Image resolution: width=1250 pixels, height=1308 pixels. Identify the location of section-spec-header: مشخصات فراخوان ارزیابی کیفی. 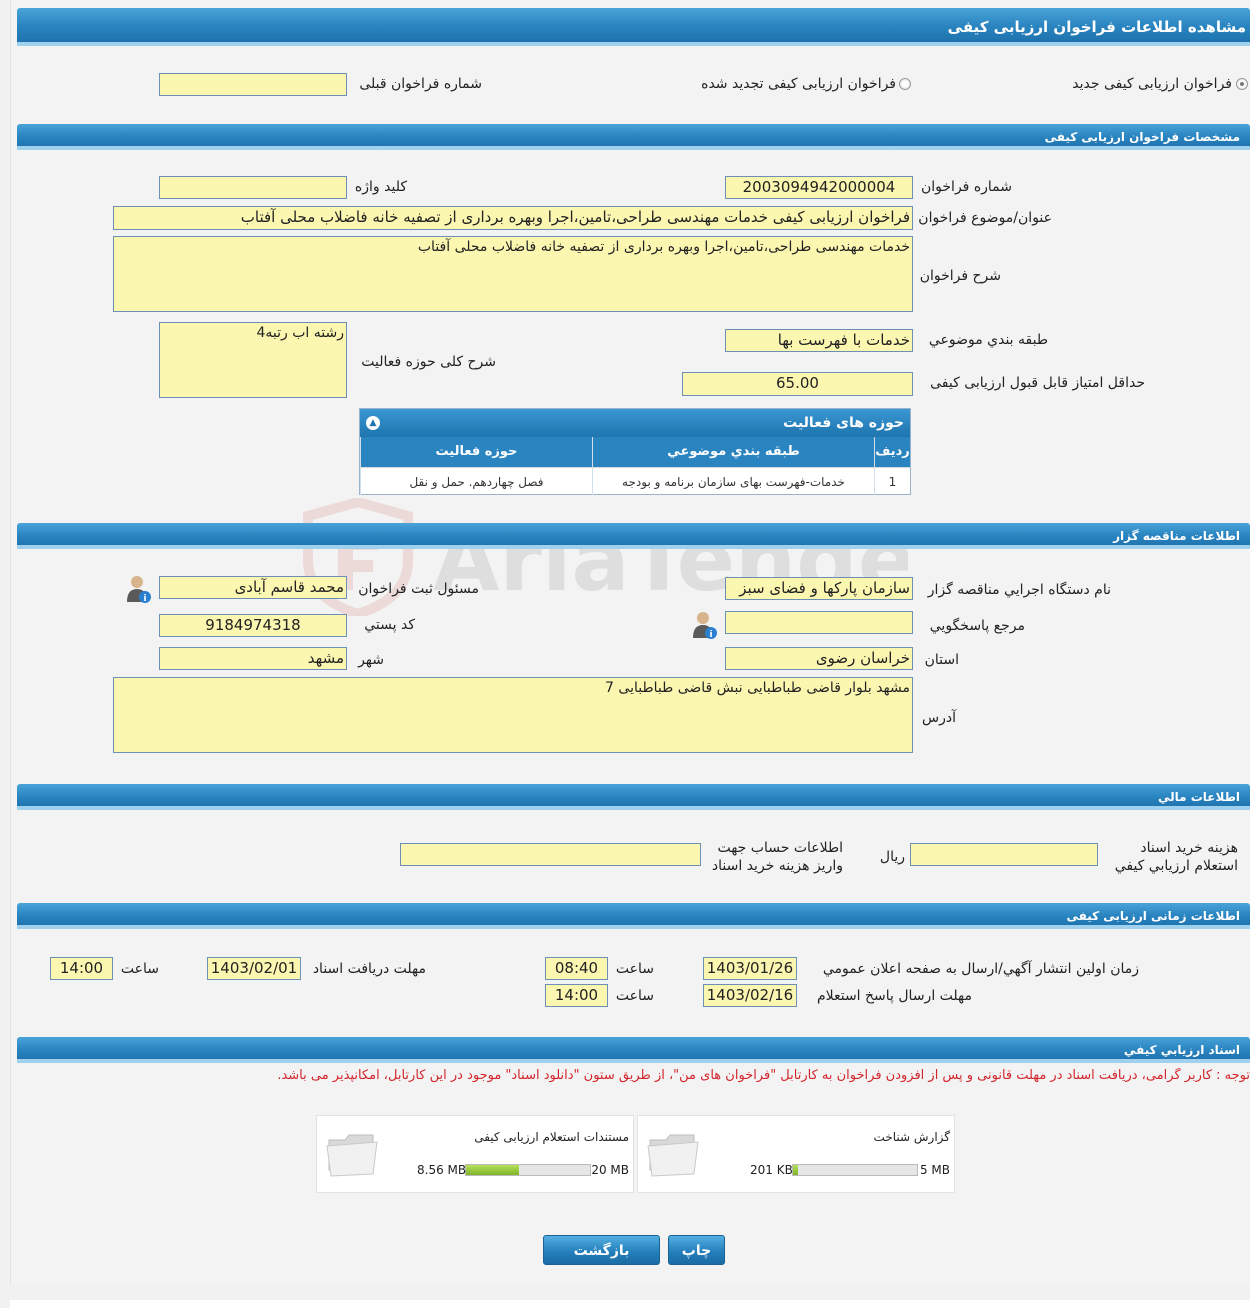
(633, 137).